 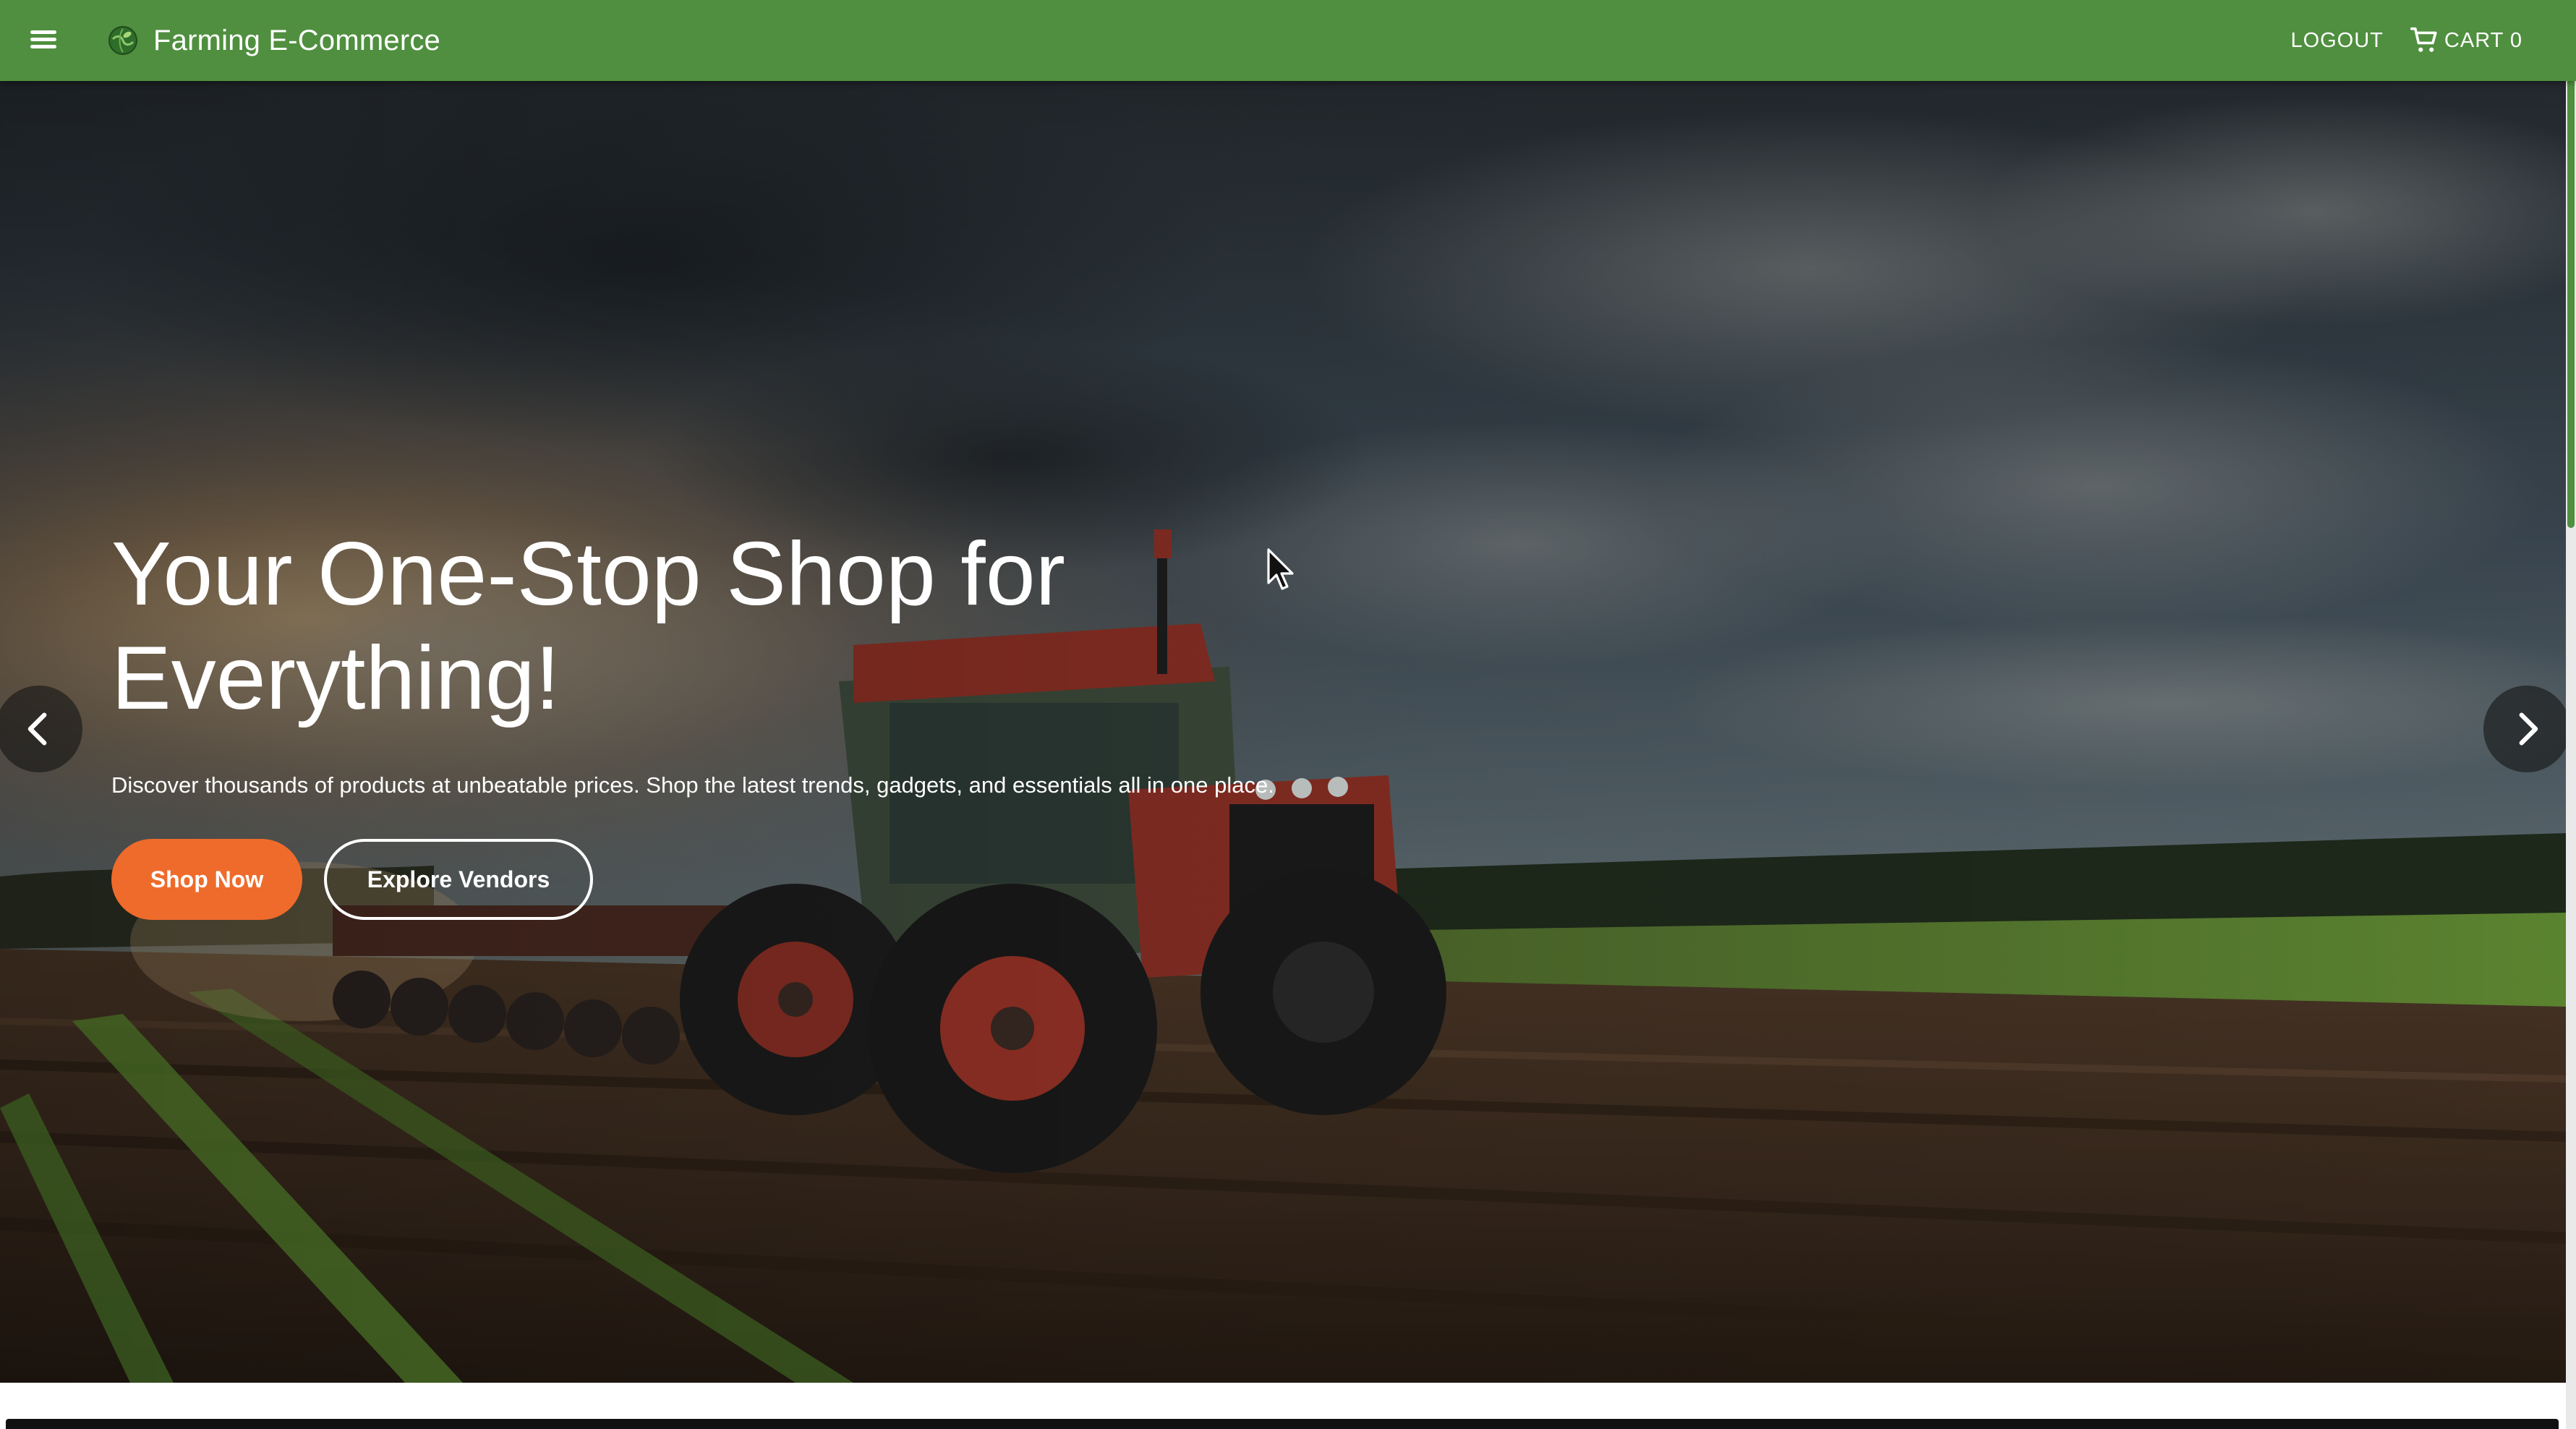 I want to click on globe-leaf-logo, so click(x=122, y=40).